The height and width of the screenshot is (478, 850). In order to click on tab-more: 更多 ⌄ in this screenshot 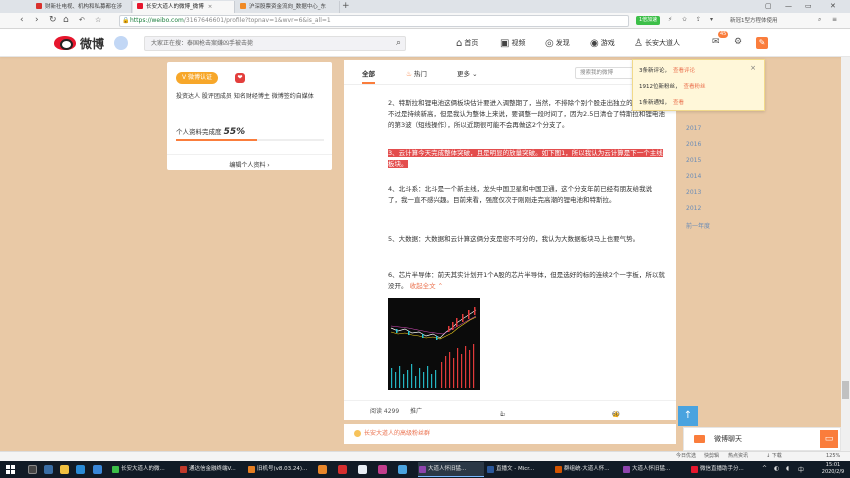, I will do `click(467, 73)`.